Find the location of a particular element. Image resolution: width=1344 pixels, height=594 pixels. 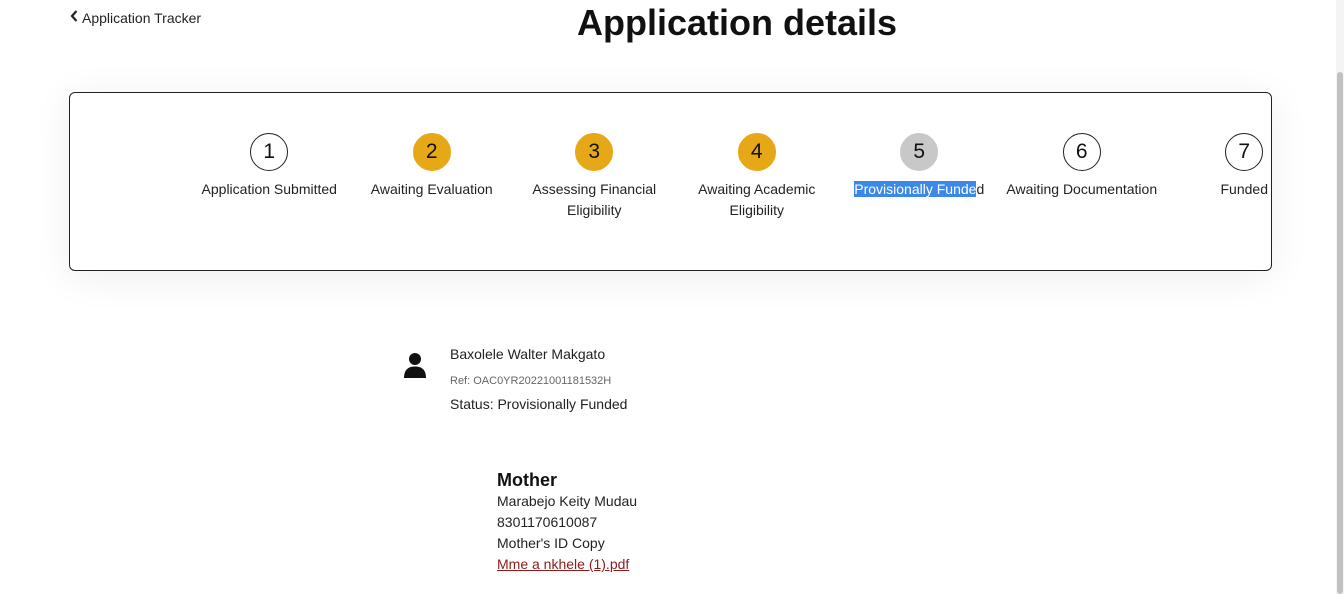

applicant-status: Status: Provisionally Funded is located at coordinates (539, 404).